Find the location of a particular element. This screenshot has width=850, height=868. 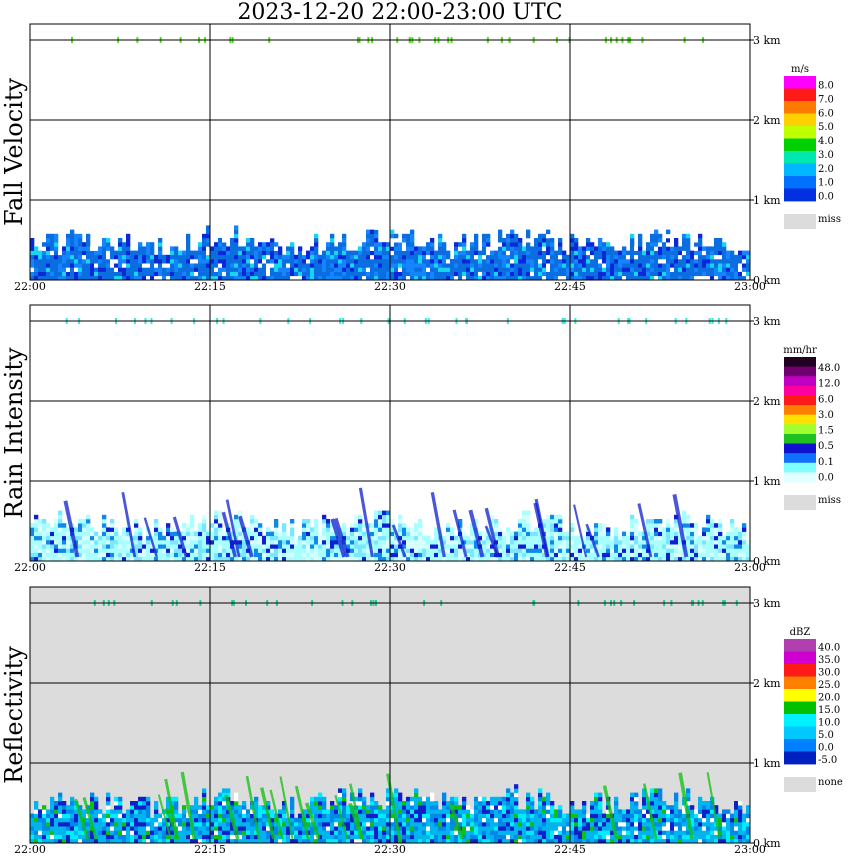

colorbar-label: 3.0 is located at coordinates (826, 155).